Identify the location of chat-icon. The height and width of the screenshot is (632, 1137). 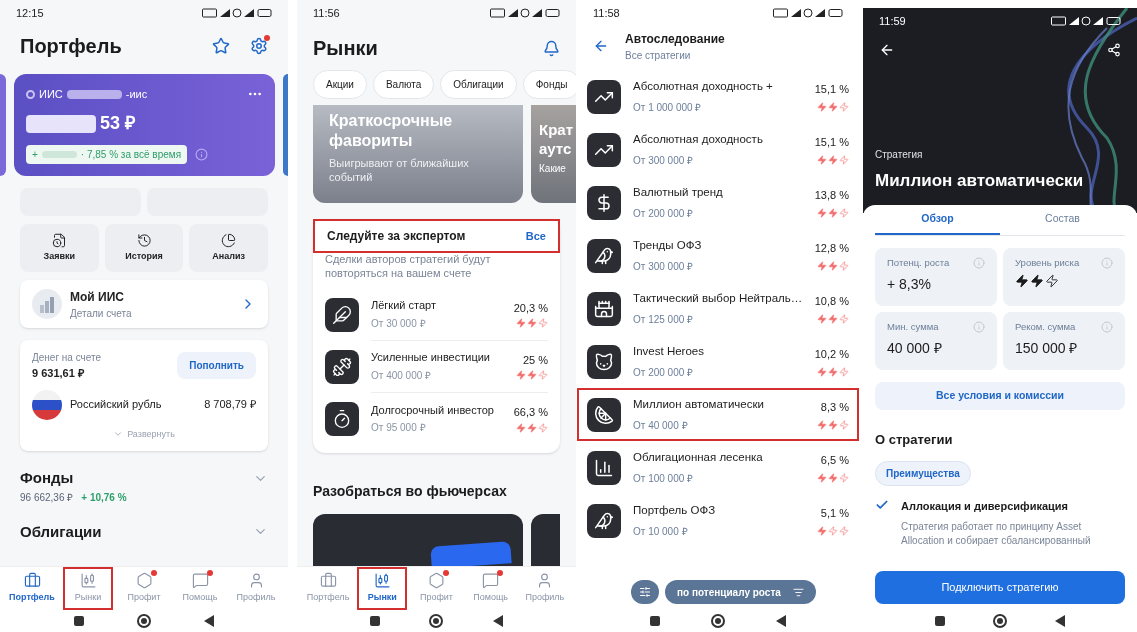
(491, 581).